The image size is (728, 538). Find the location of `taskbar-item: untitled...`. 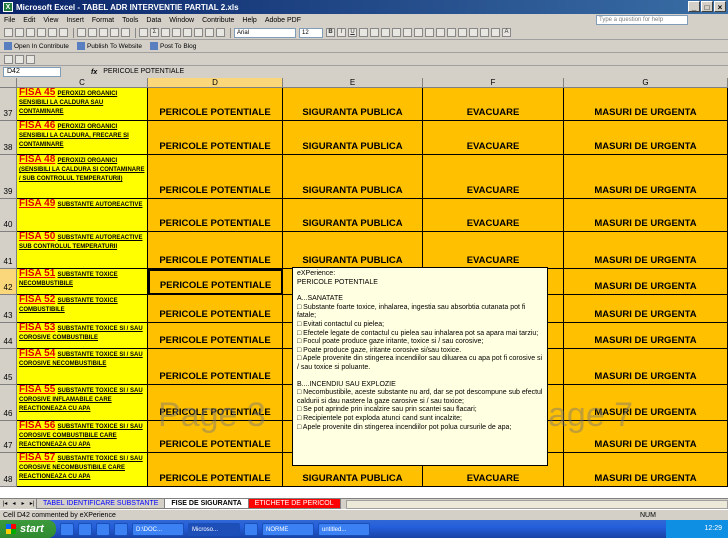

taskbar-item: untitled... is located at coordinates (344, 529).